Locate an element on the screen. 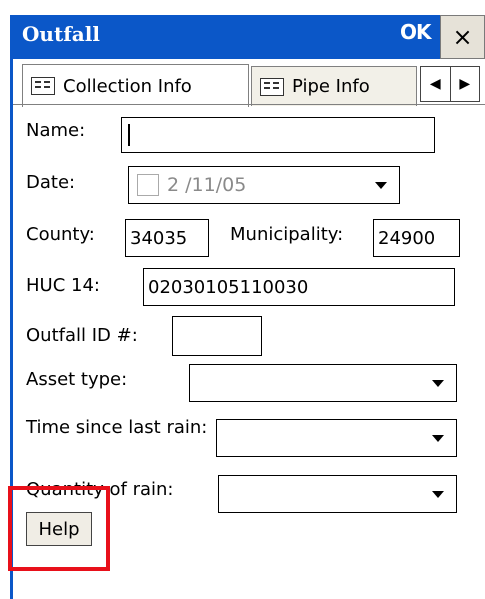 The image size is (485, 599). municipality-label: Municipality: is located at coordinates (287, 234).